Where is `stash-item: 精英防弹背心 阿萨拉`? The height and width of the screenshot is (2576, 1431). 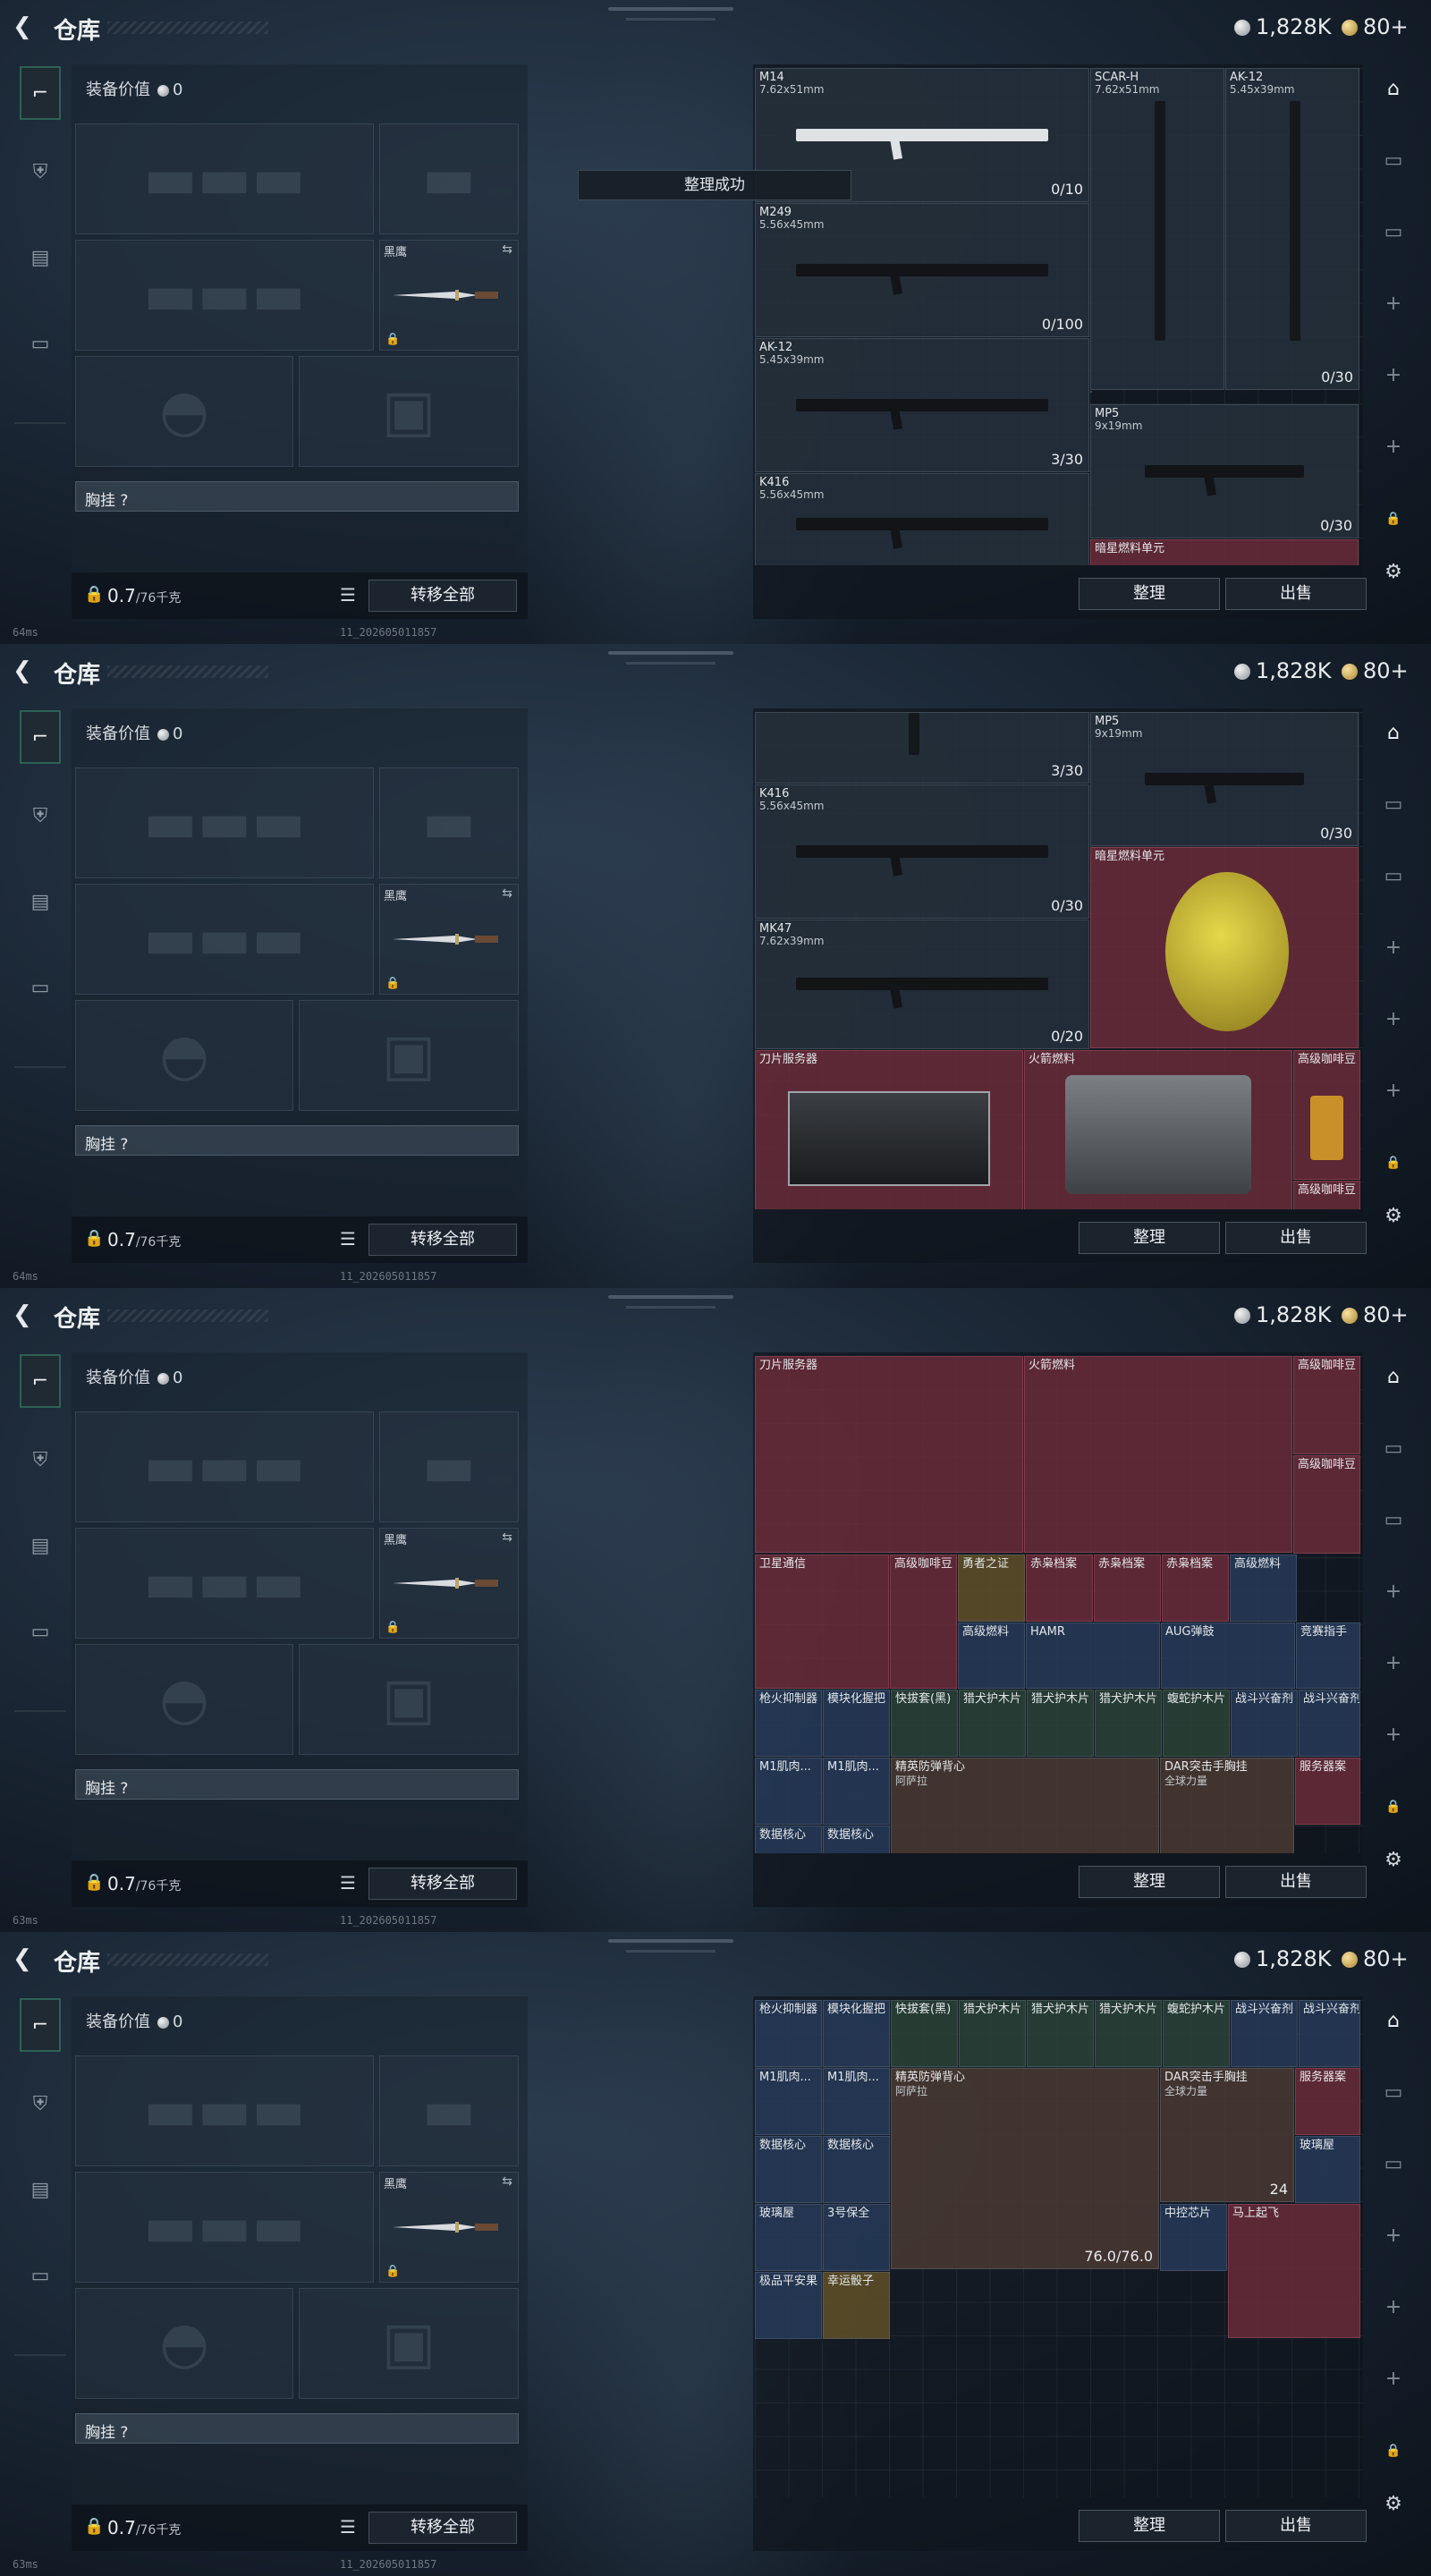 stash-item: 精英防弹背心 阿萨拉 is located at coordinates (1025, 1805).